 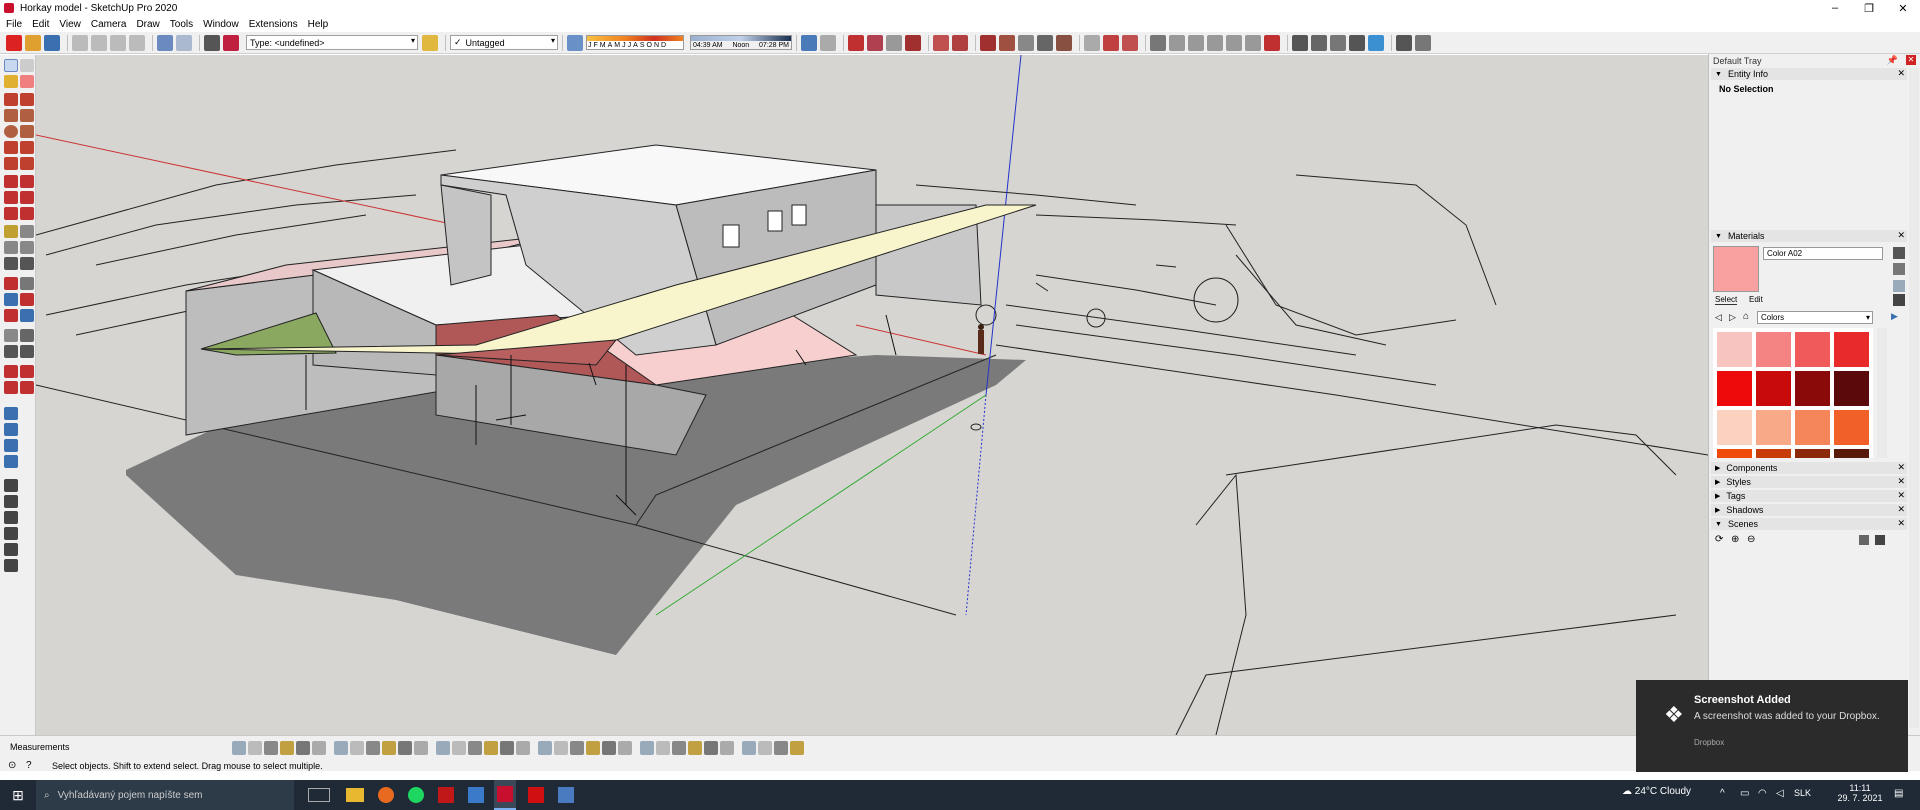 What do you see at coordinates (1423, 42) in the screenshot?
I see `walk-icon` at bounding box center [1423, 42].